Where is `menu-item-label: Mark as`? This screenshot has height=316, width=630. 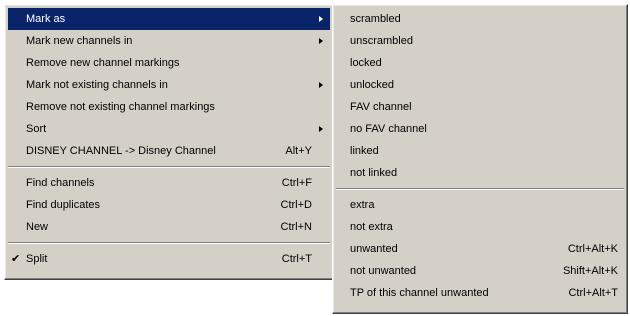 menu-item-label: Mark as is located at coordinates (46, 19).